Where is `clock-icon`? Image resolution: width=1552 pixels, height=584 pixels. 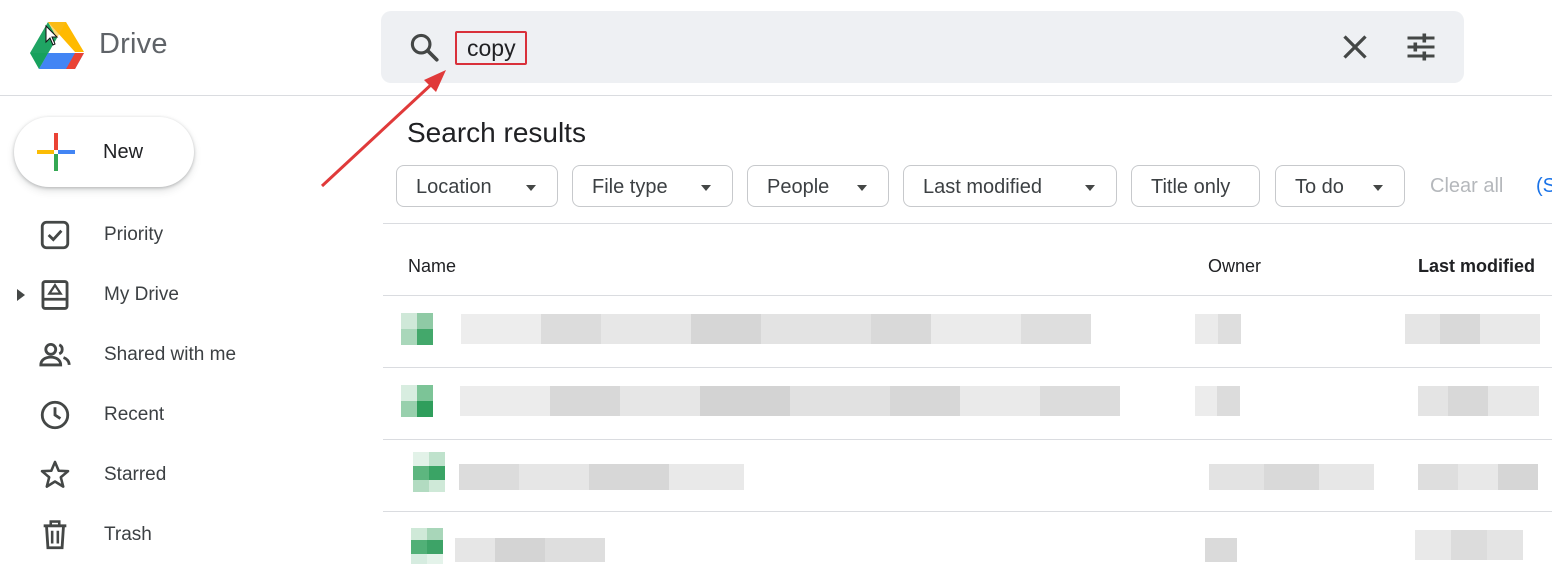
clock-icon is located at coordinates (55, 415).